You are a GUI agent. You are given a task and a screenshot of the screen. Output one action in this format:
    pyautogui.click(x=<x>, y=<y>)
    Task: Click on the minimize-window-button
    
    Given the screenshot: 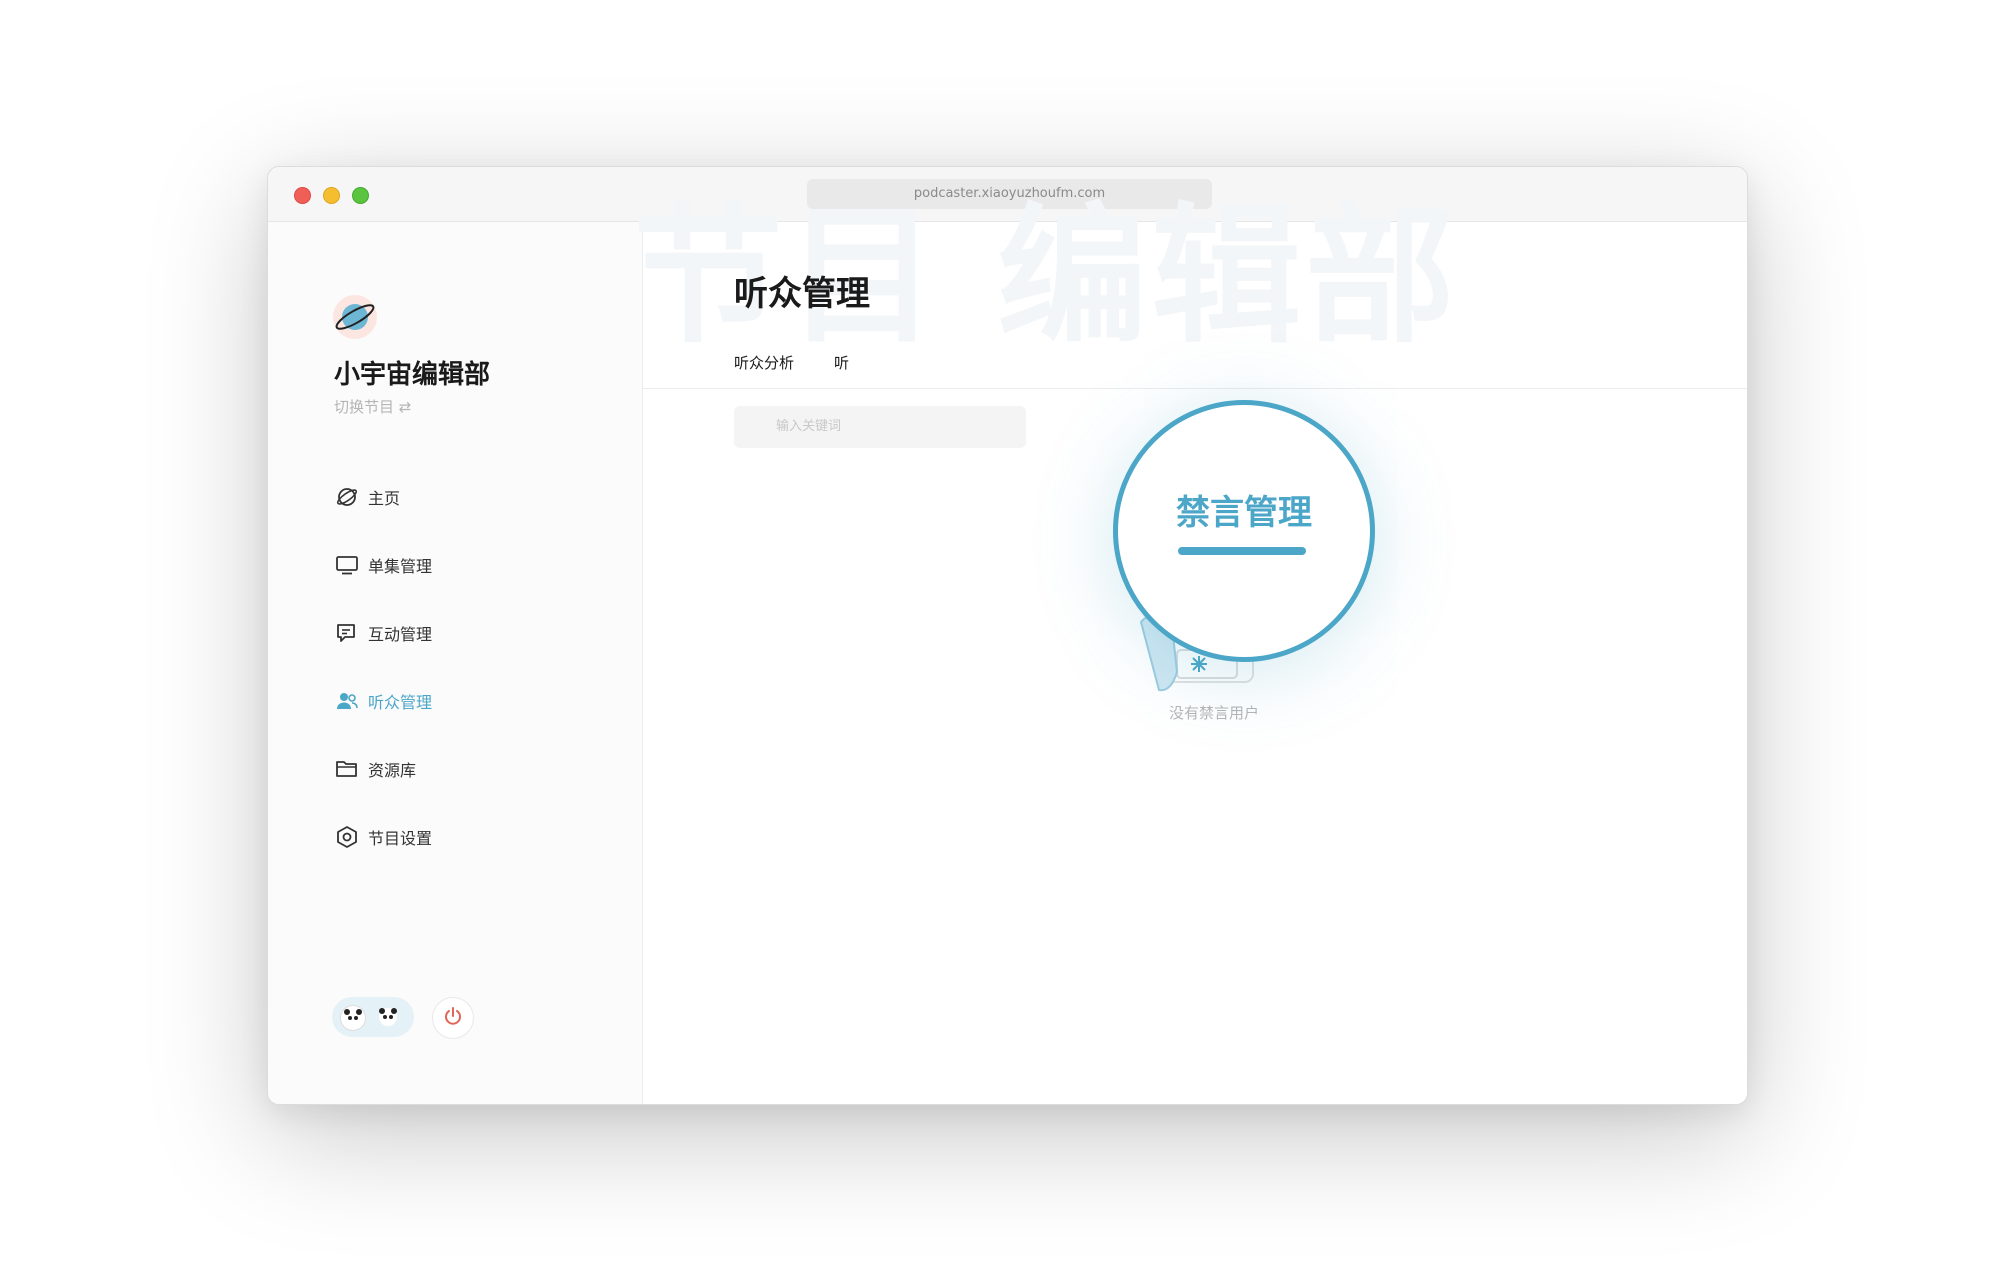 What is the action you would take?
    pyautogui.click(x=331, y=195)
    